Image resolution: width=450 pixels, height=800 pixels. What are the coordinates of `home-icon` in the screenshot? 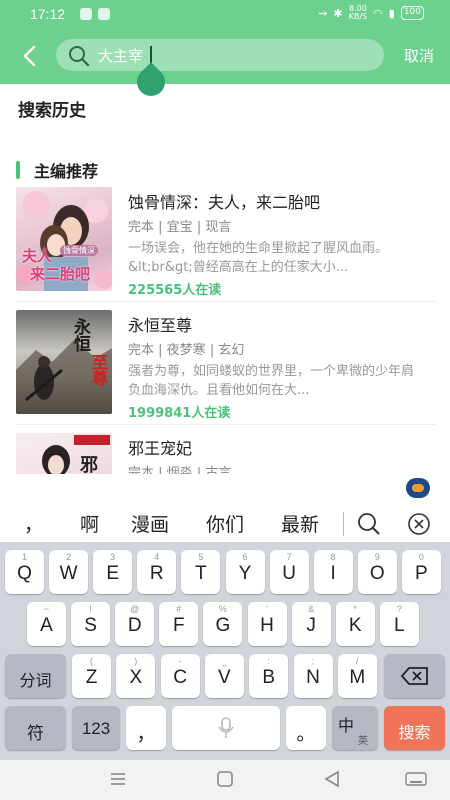 It's located at (225, 779).